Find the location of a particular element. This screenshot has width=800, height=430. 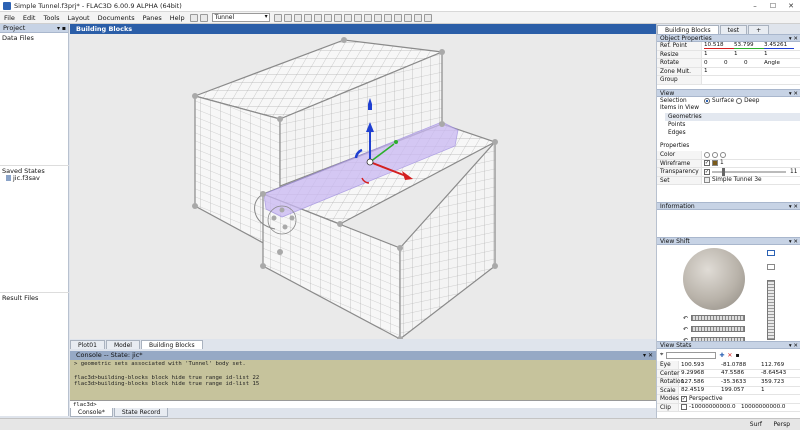

tab-state-record: State Record is located at coordinates (141, 412).